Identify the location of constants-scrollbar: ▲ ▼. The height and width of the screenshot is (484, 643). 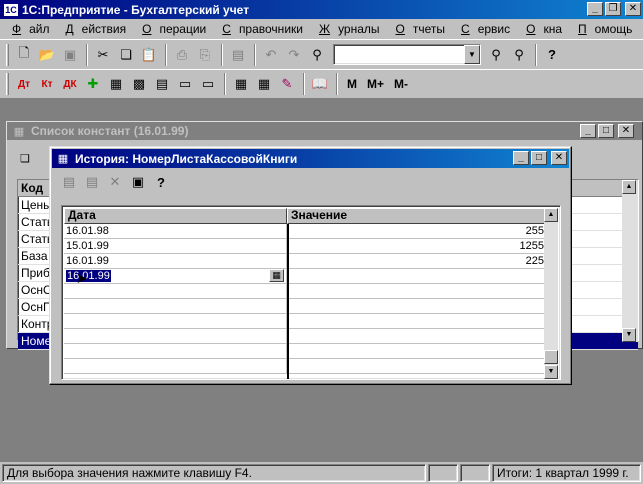
(630, 261).